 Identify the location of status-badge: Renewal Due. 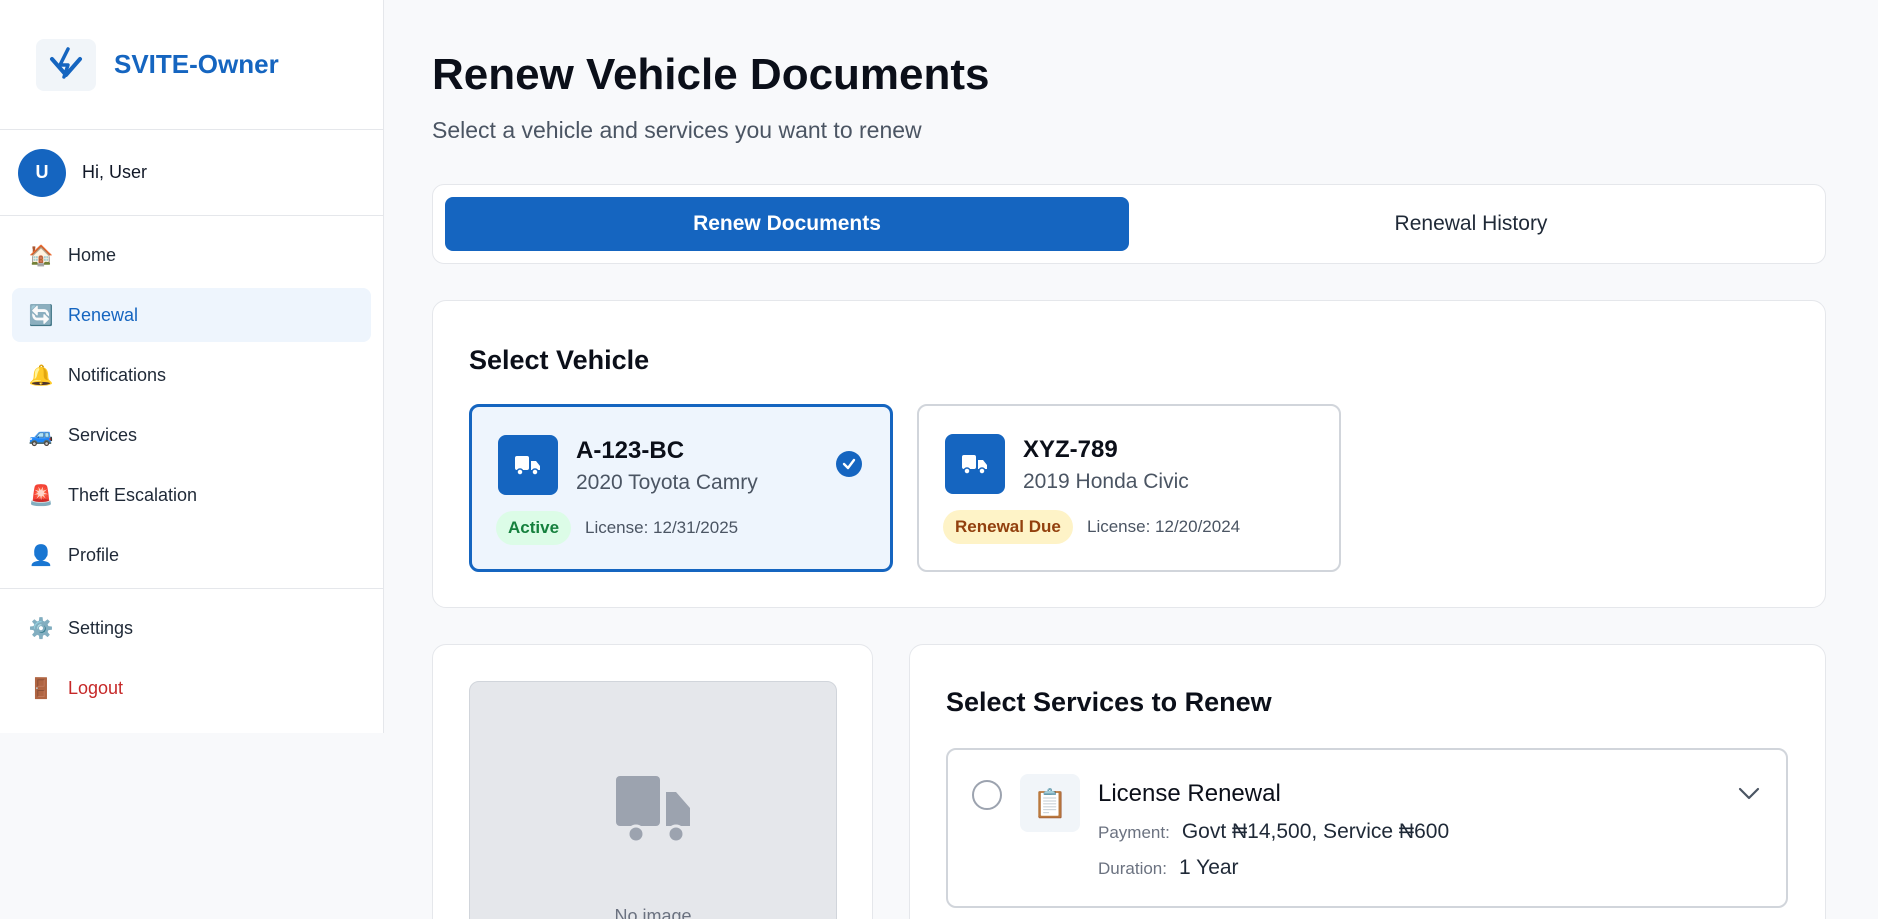
(1008, 527).